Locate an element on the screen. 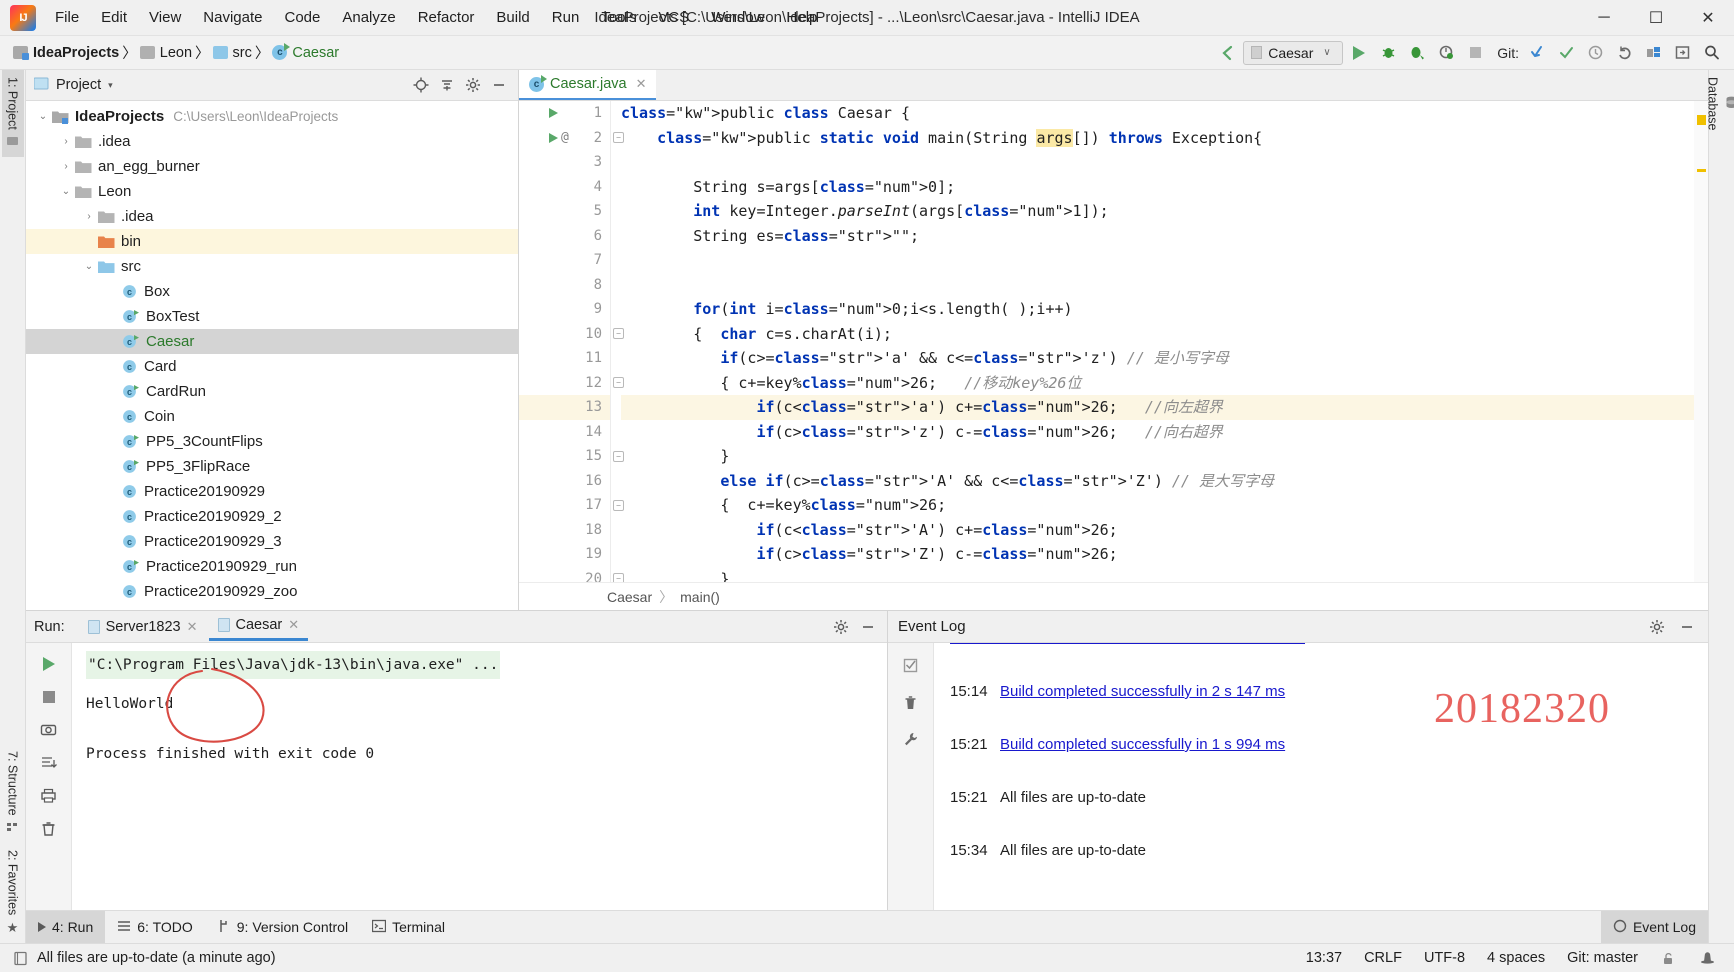 The image size is (1734, 972). code-line-12: { c+=key%class="num">26; //移动key%26位 is located at coordinates (1164, 383).